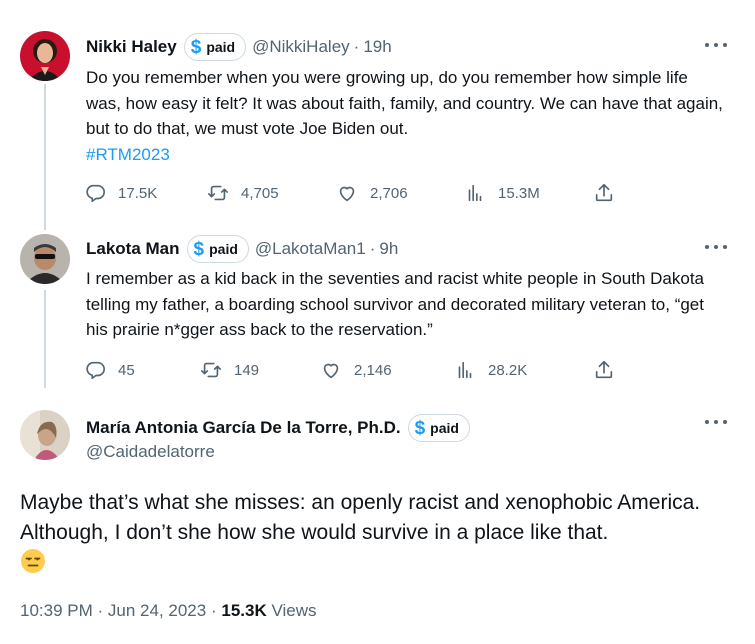 The height and width of the screenshot is (644, 755). Describe the element at coordinates (373, 370) in the screenshot. I see `like-count: 2,146` at that location.